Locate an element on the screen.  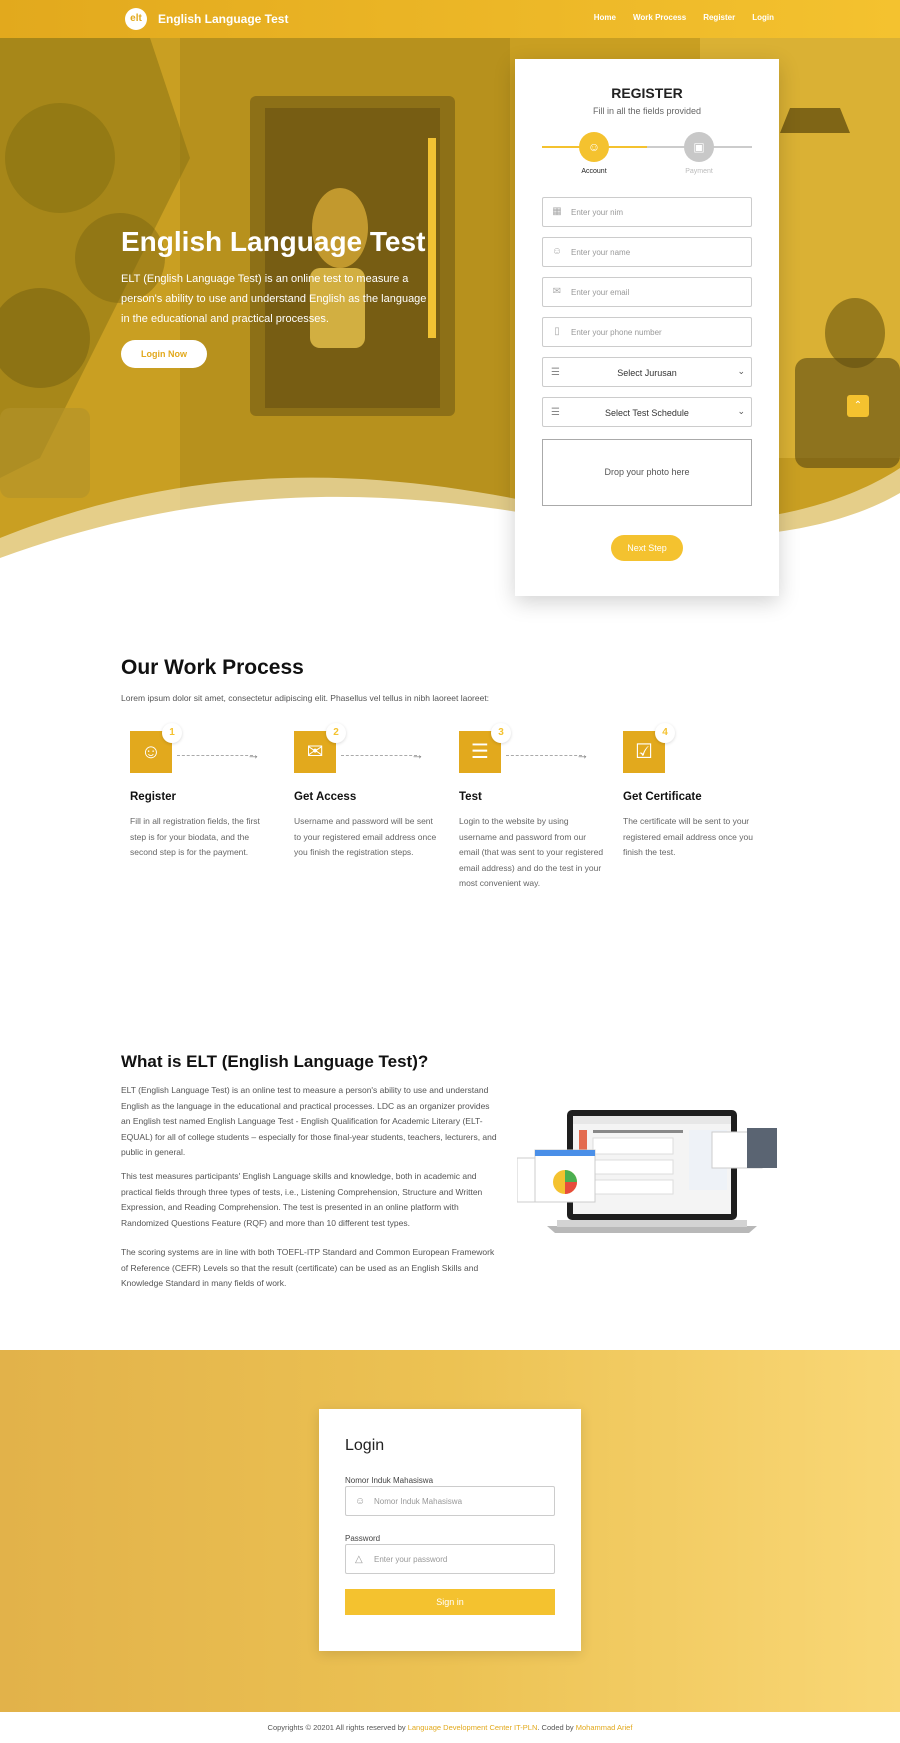
step-account-label: Account is located at coordinates (594, 171).